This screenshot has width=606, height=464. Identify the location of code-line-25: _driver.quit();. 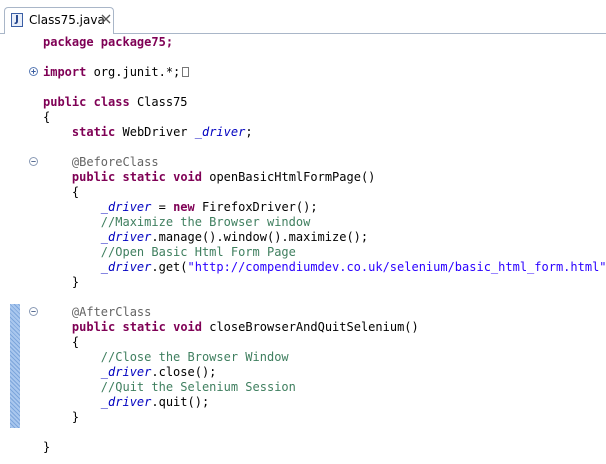
(155, 402).